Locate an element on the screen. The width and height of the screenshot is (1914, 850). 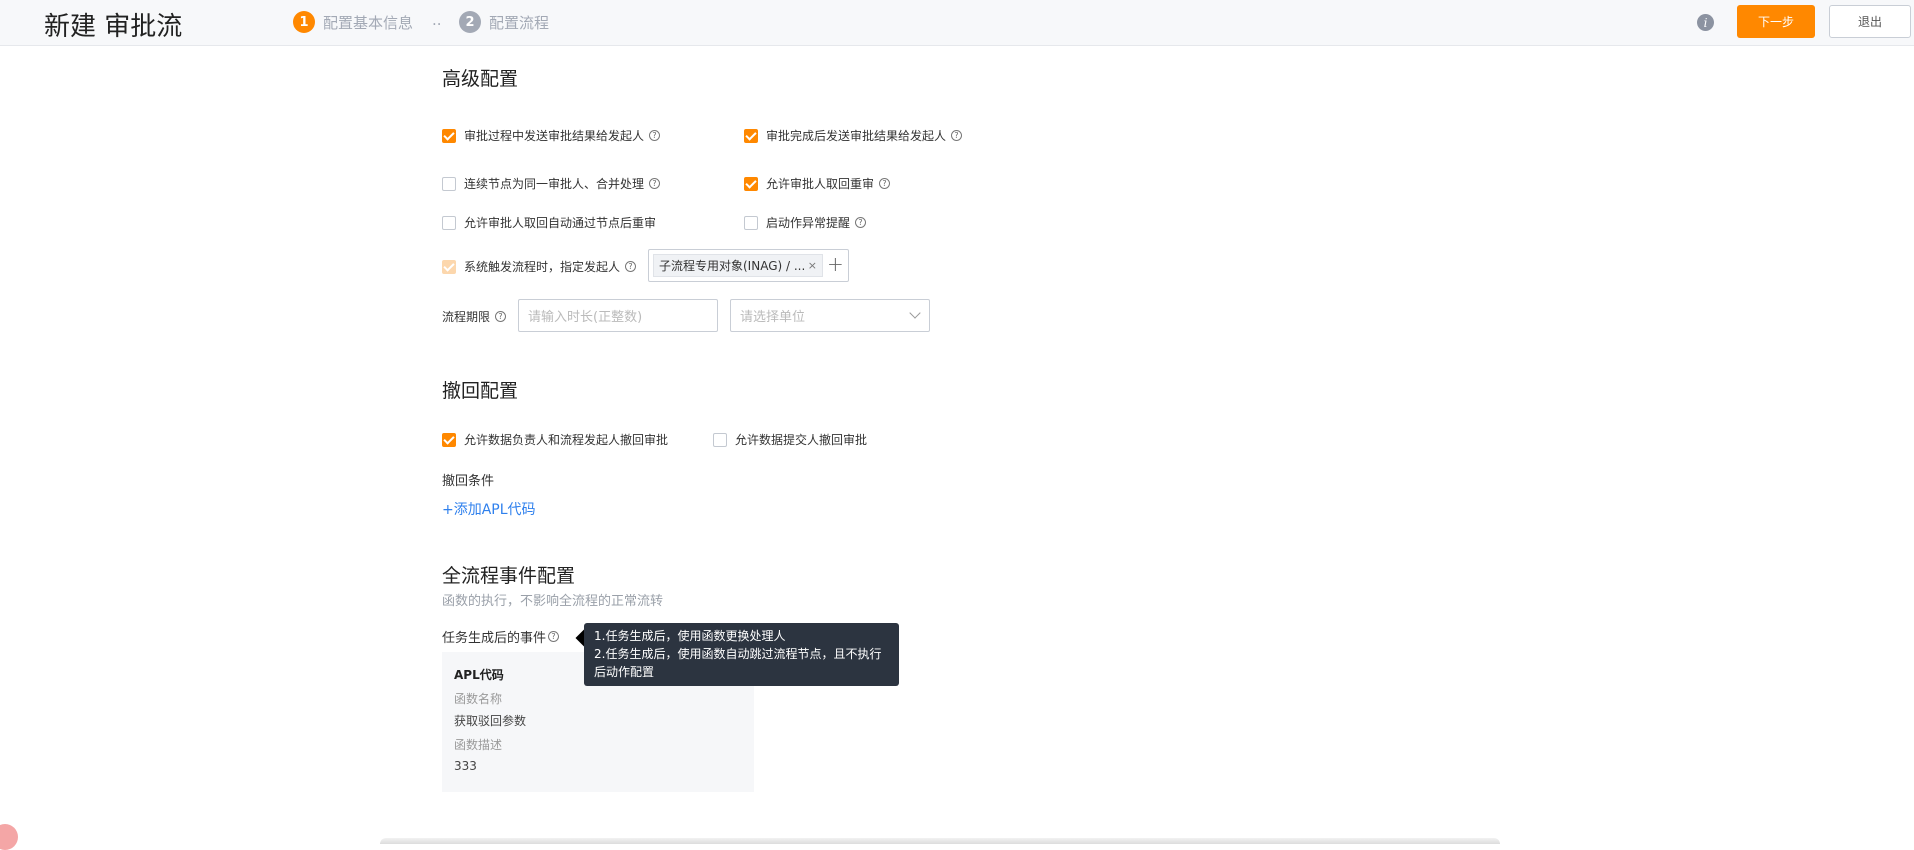
header-bar: 新建 审批流 1 配置基本信息 .. 2 配置流程 i 下一步 退出 is located at coordinates (957, 23).